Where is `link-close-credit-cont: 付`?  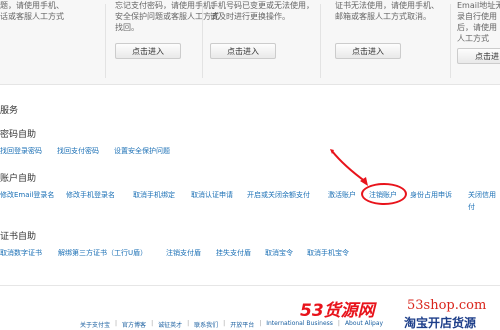
link-close-credit-cont: 付 is located at coordinates (471, 207).